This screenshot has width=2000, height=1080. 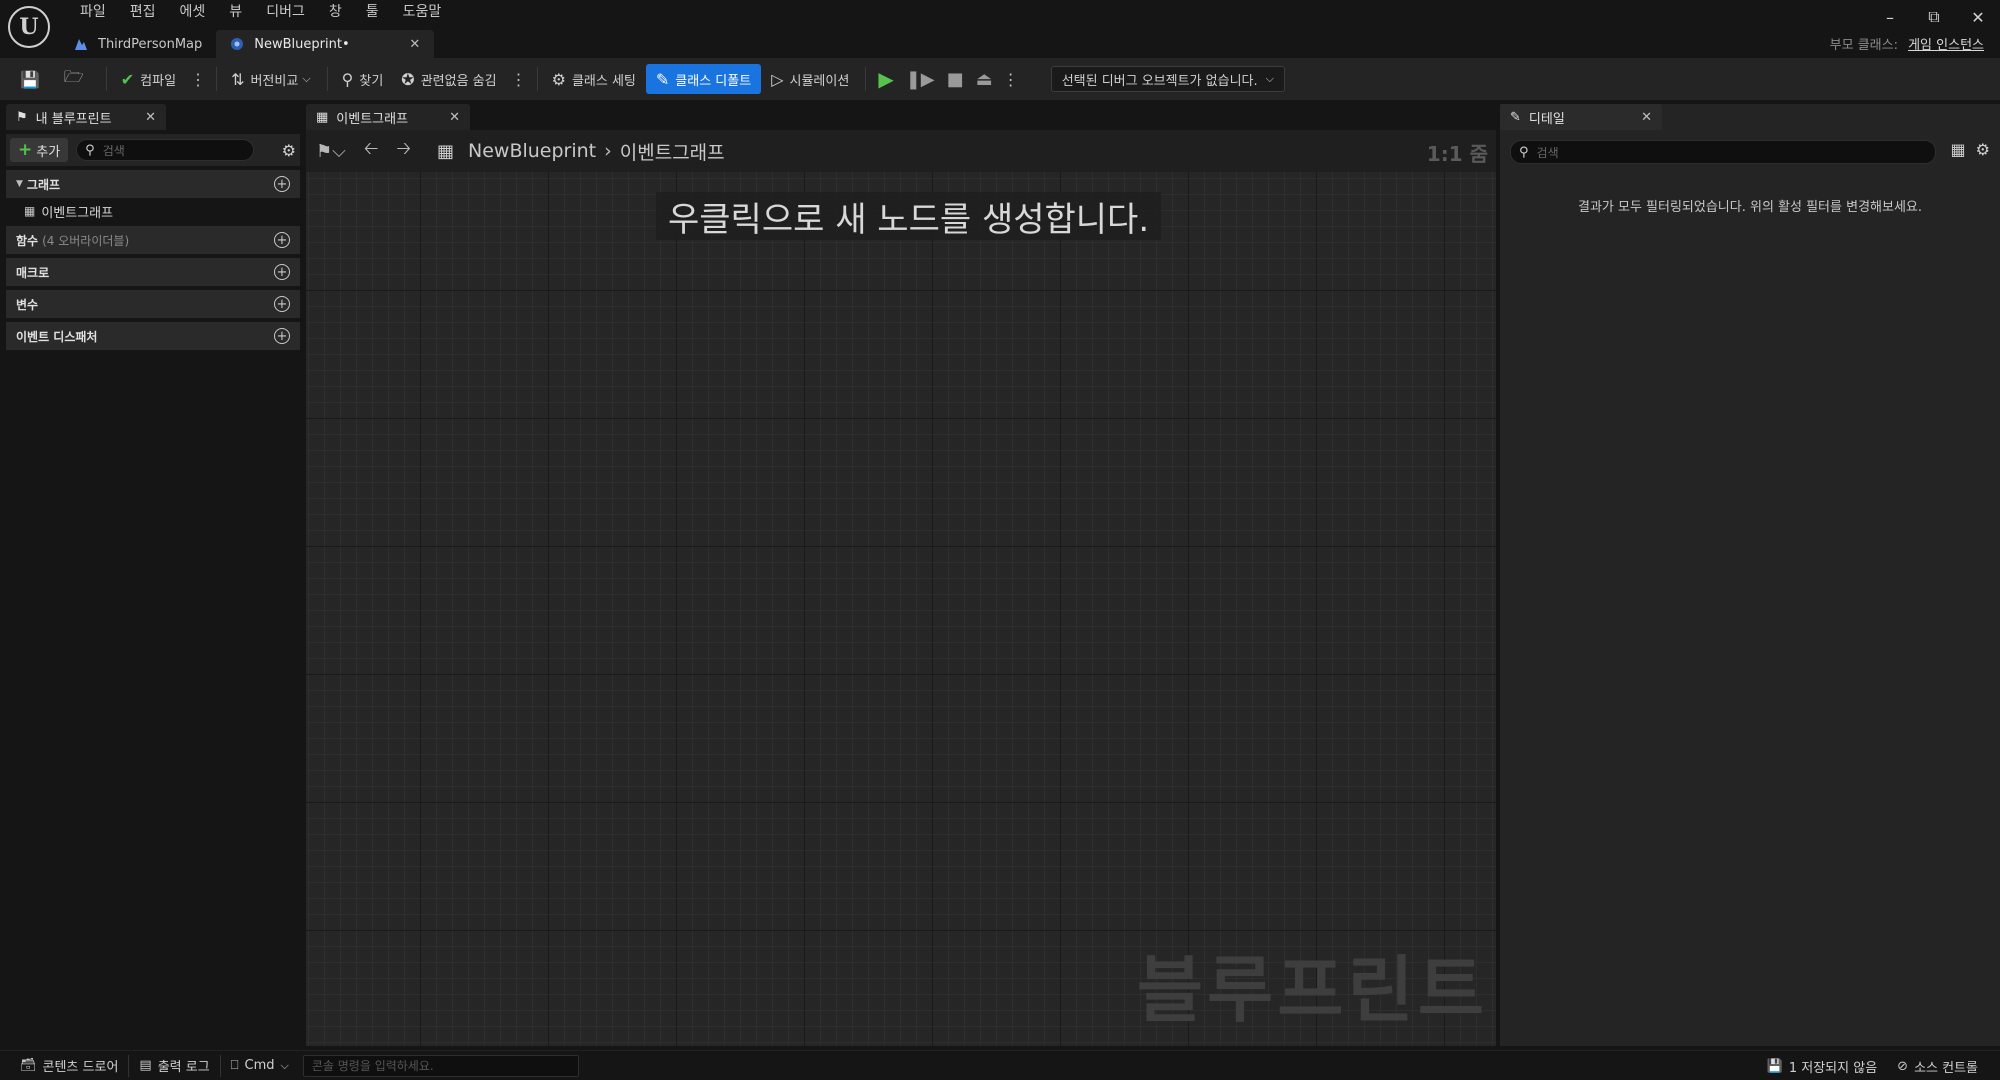 I want to click on zoom-label: 1:1 줌, so click(x=1457, y=154).